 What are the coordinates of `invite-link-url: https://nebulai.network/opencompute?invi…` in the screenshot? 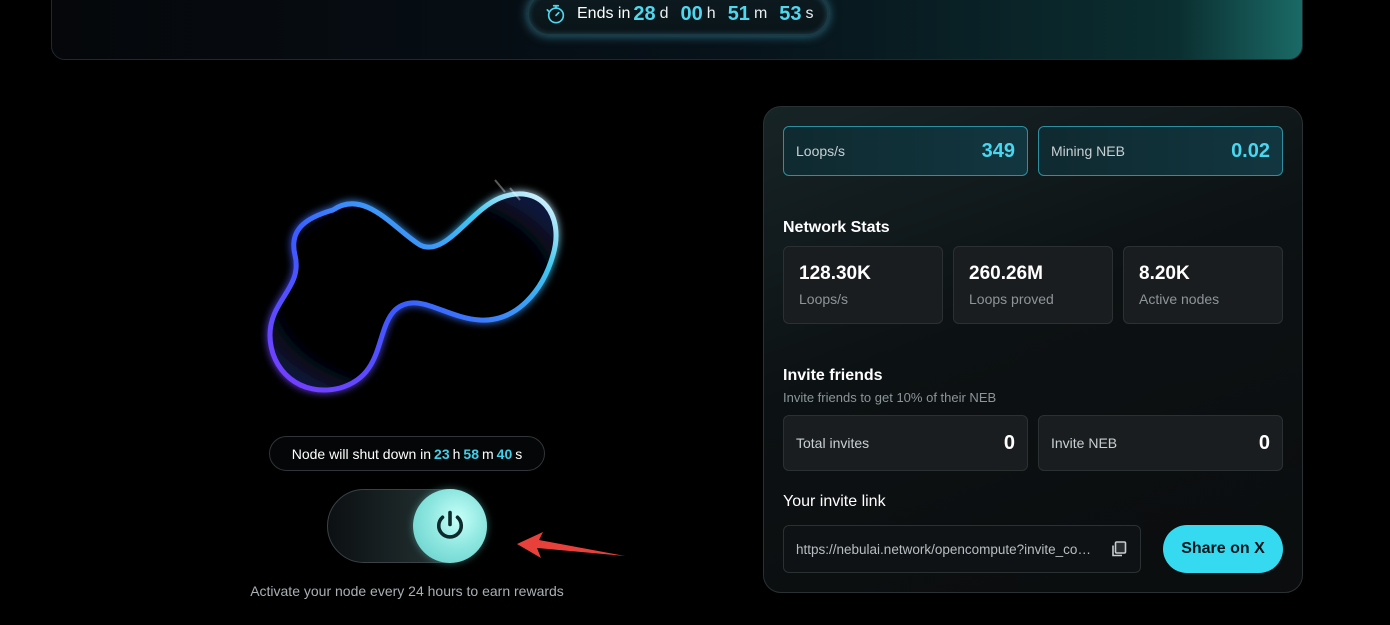 It's located at (947, 549).